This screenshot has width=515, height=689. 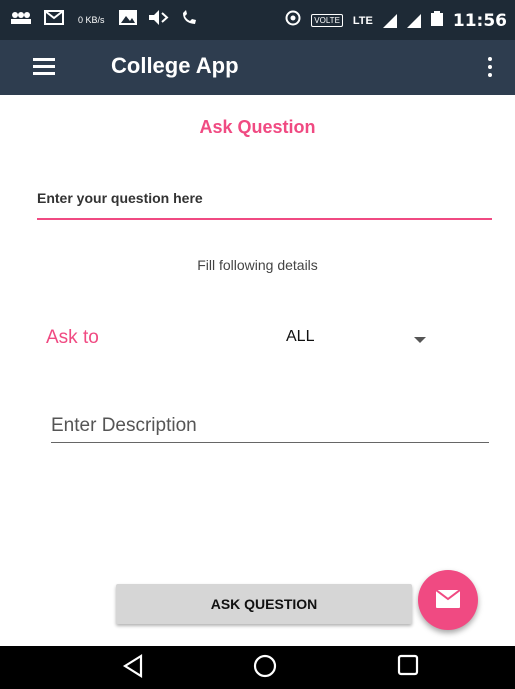 I want to click on mail-icon, so click(x=448, y=599).